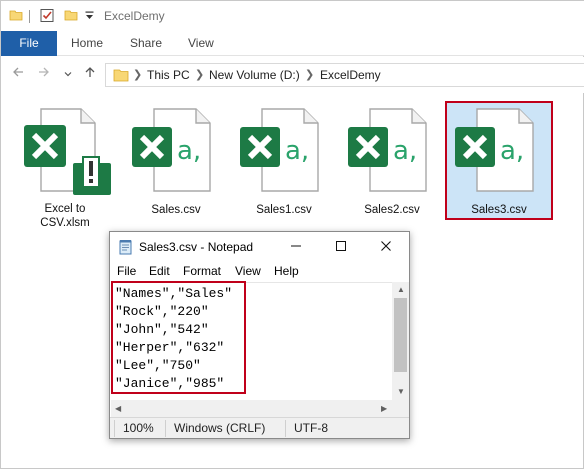 This screenshot has height=469, width=584. I want to click on file-name-label: Sales1.csv, so click(284, 210).